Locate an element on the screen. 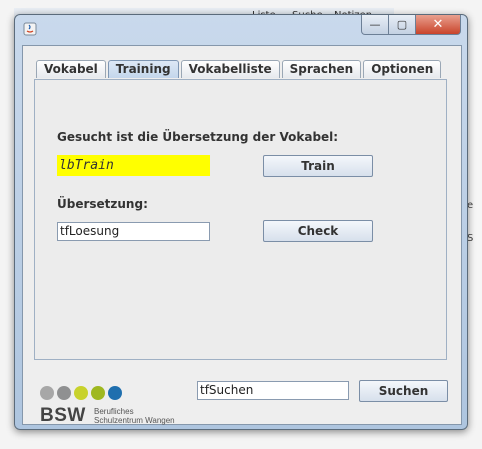 Image resolution: width=482 pixels, height=449 pixels. prompt-label: Gesucht ist die Übersetzung der Vokabel: is located at coordinates (198, 137).